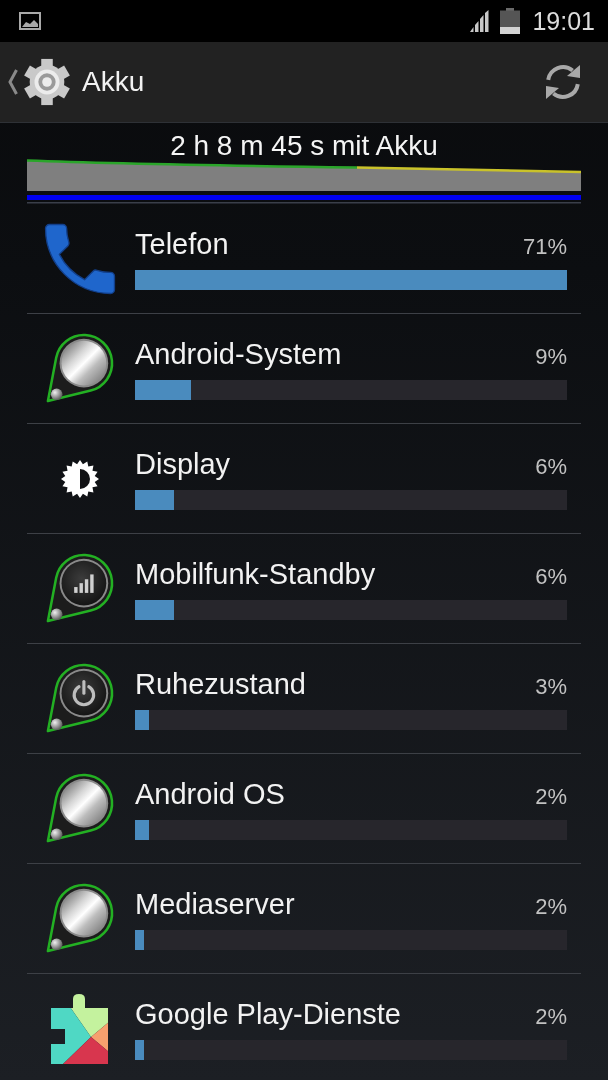 This screenshot has height=1080, width=608. I want to click on usage-percent: 3%, so click(551, 686).